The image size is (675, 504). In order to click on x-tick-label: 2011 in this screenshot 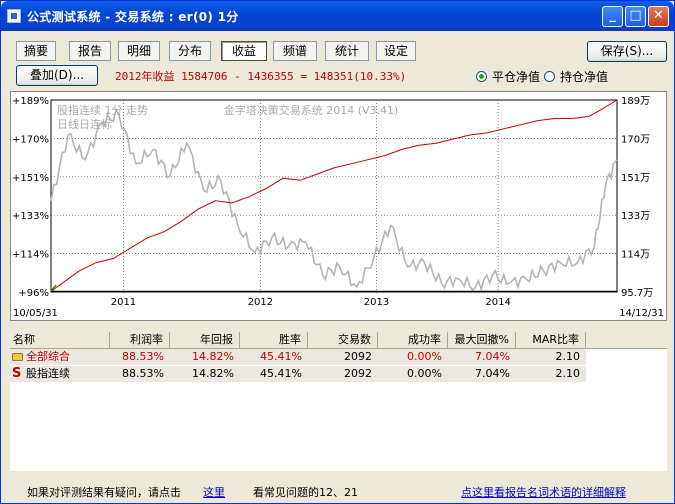, I will do `click(123, 302)`.